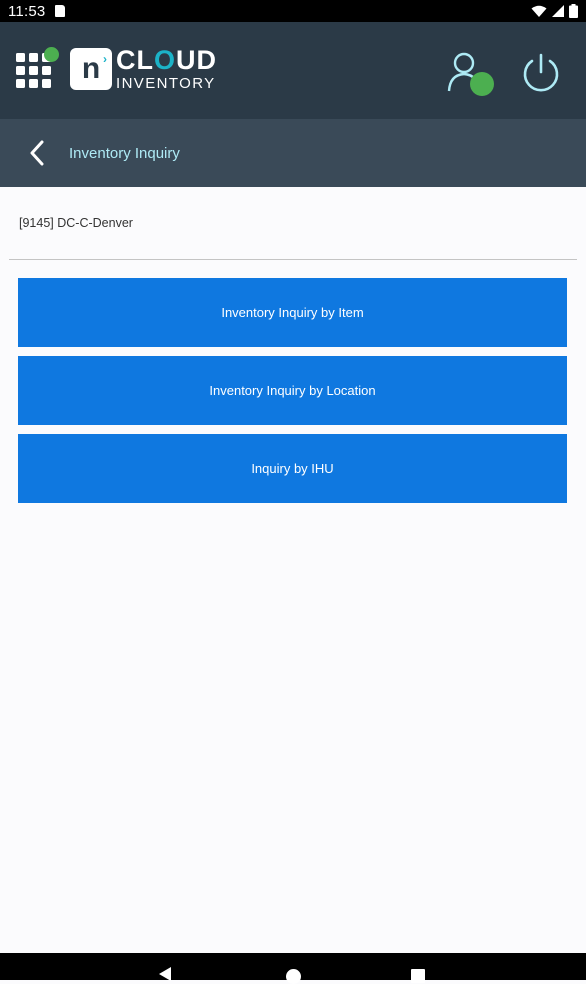 The image size is (586, 984). I want to click on inquiry-by-ihu-button: Inquiry by IHU, so click(292, 468).